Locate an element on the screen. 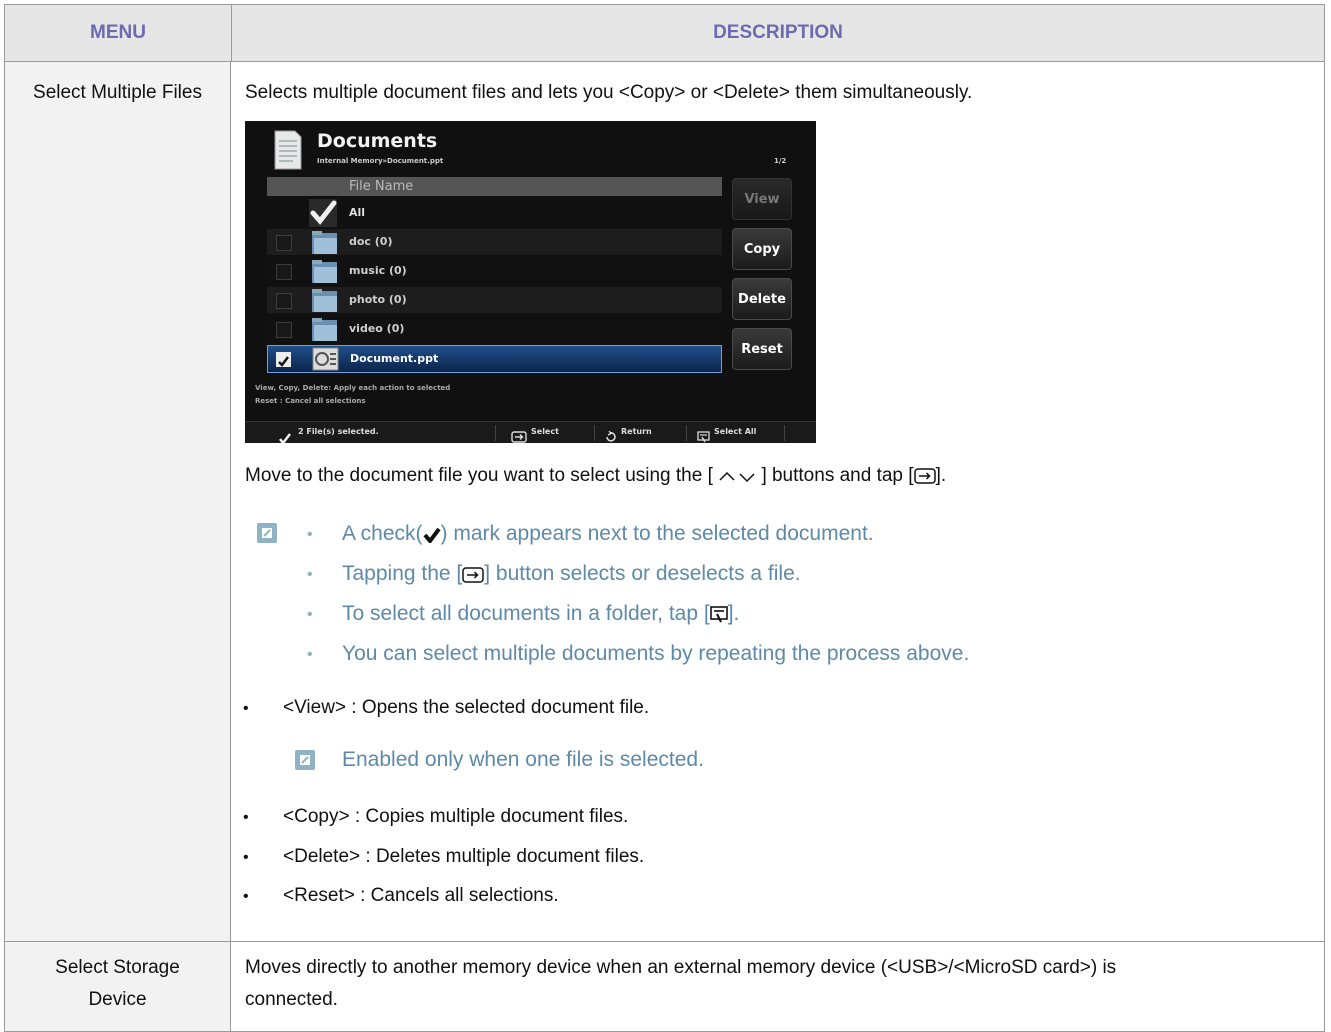 The height and width of the screenshot is (1032, 1331). file-name: photo (0) is located at coordinates (378, 299).